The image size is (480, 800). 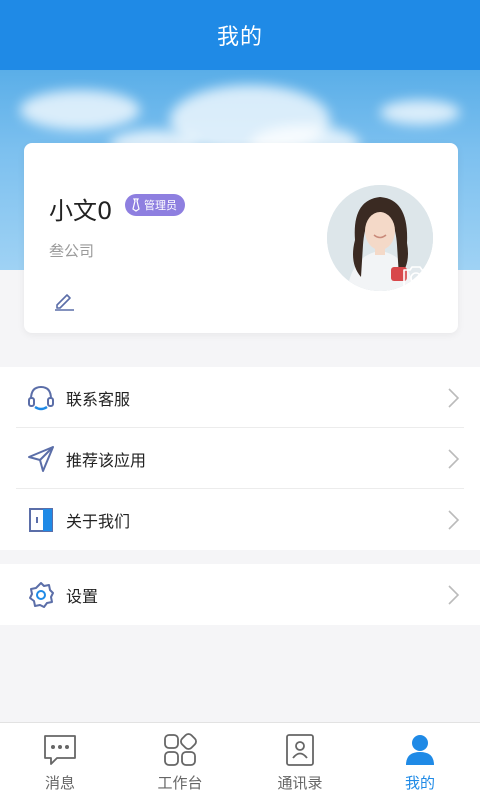 I want to click on tab-label: 消息, so click(x=59, y=783).